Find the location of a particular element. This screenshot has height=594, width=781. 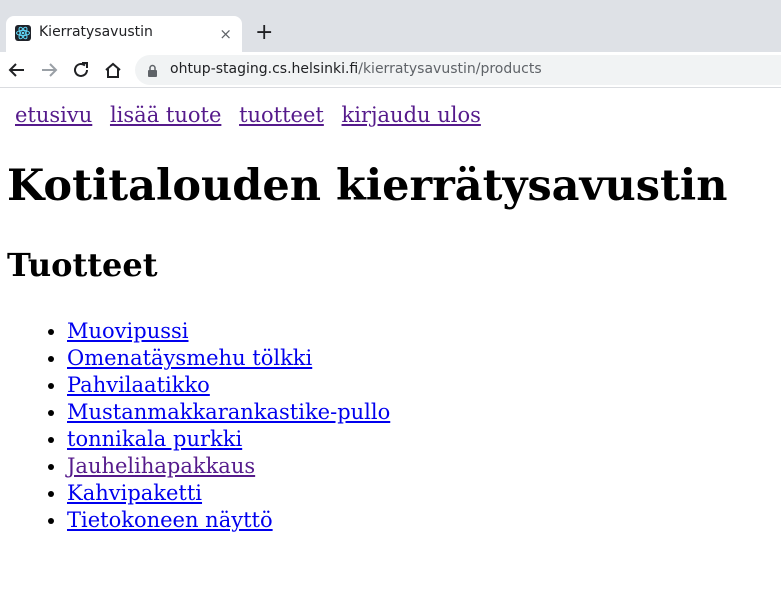

list-item: tonnikala purkki is located at coordinates (228, 439).